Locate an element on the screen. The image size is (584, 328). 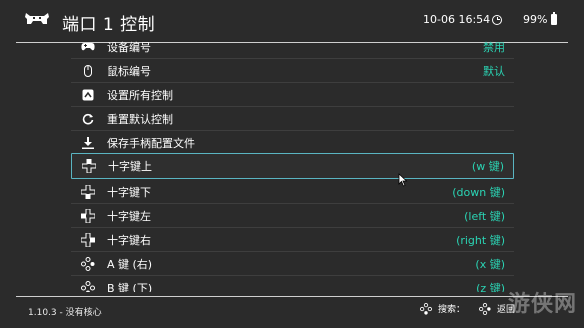
controller-buttons-icon is located at coordinates (426, 308).